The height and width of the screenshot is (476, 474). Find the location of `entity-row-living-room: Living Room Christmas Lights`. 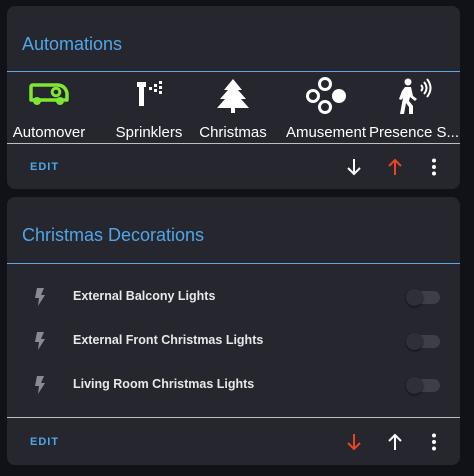

entity-row-living-room: Living Room Christmas Lights is located at coordinates (233, 385).